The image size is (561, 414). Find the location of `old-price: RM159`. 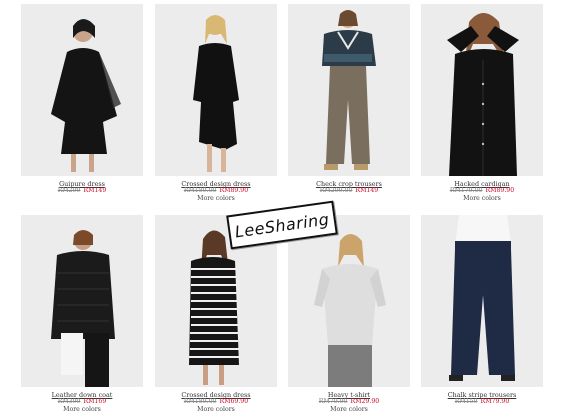

old-price: RM159 is located at coordinates (466, 401).